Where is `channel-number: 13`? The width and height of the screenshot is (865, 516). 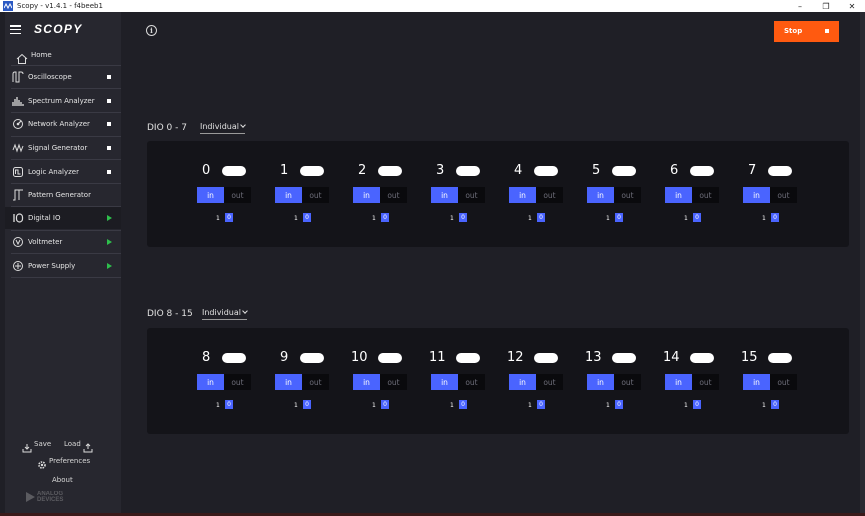
channel-number: 13 is located at coordinates (593, 357).